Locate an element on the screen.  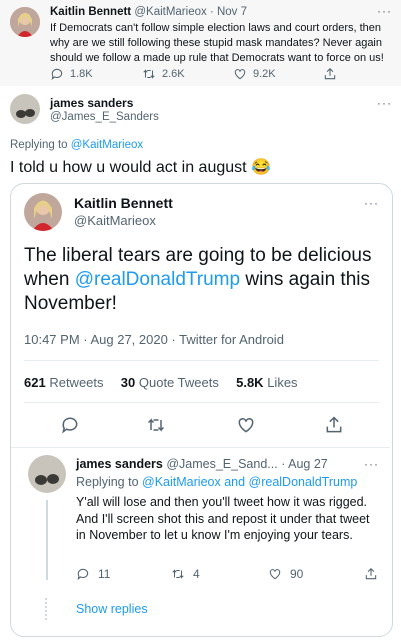
author-handle: @James_E_Sanders is located at coordinates (104, 117).